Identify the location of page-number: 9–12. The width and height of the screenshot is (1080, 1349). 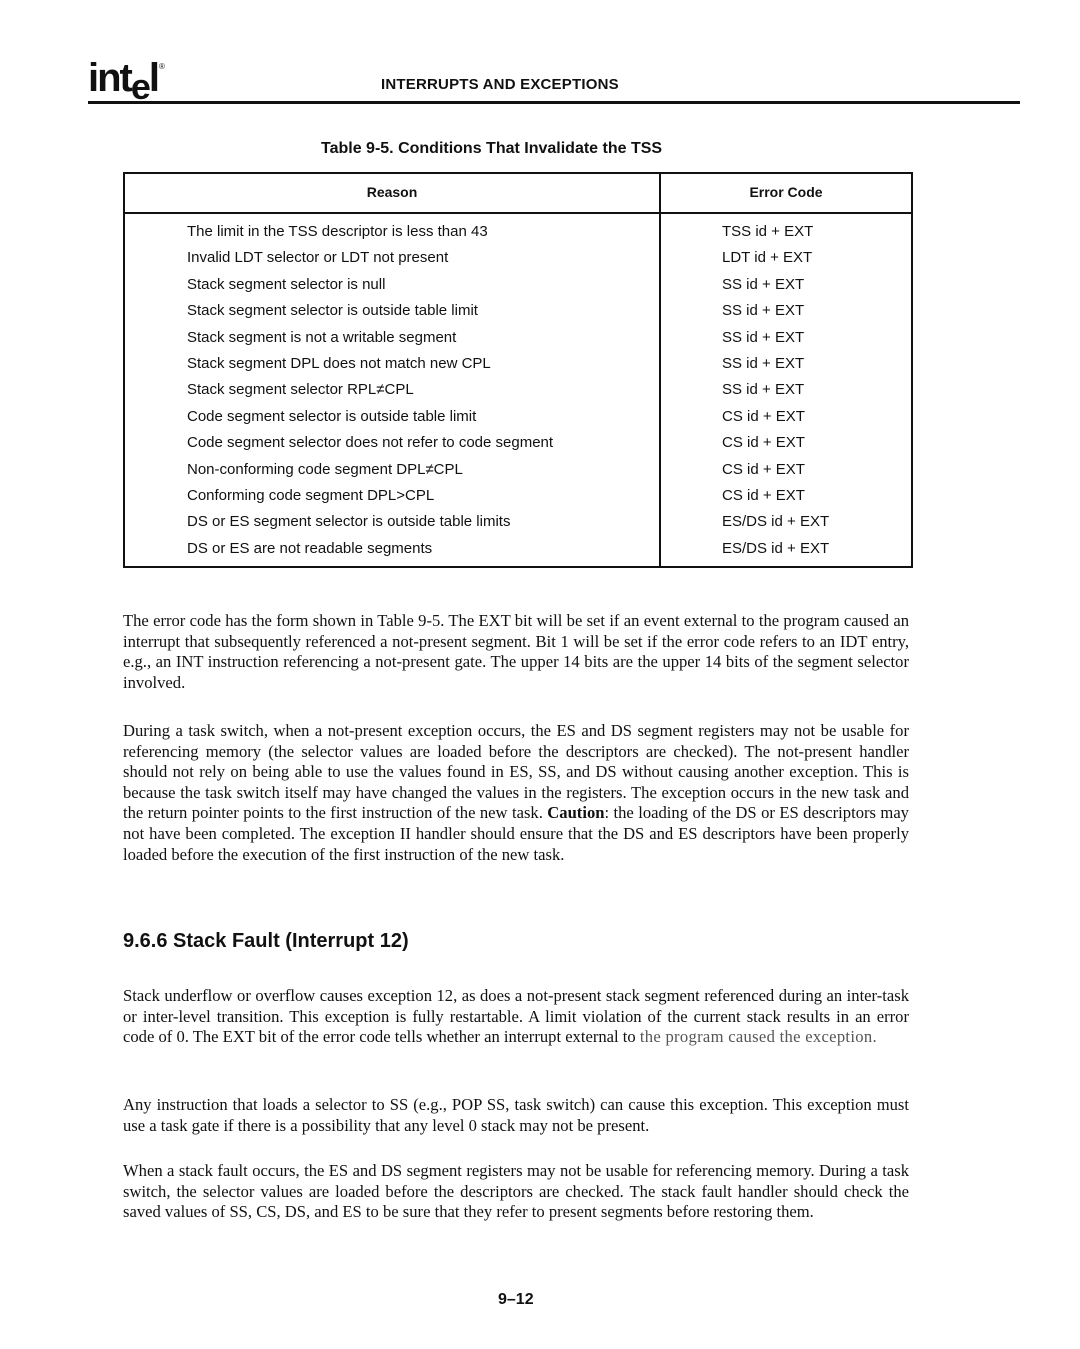
(516, 1299).